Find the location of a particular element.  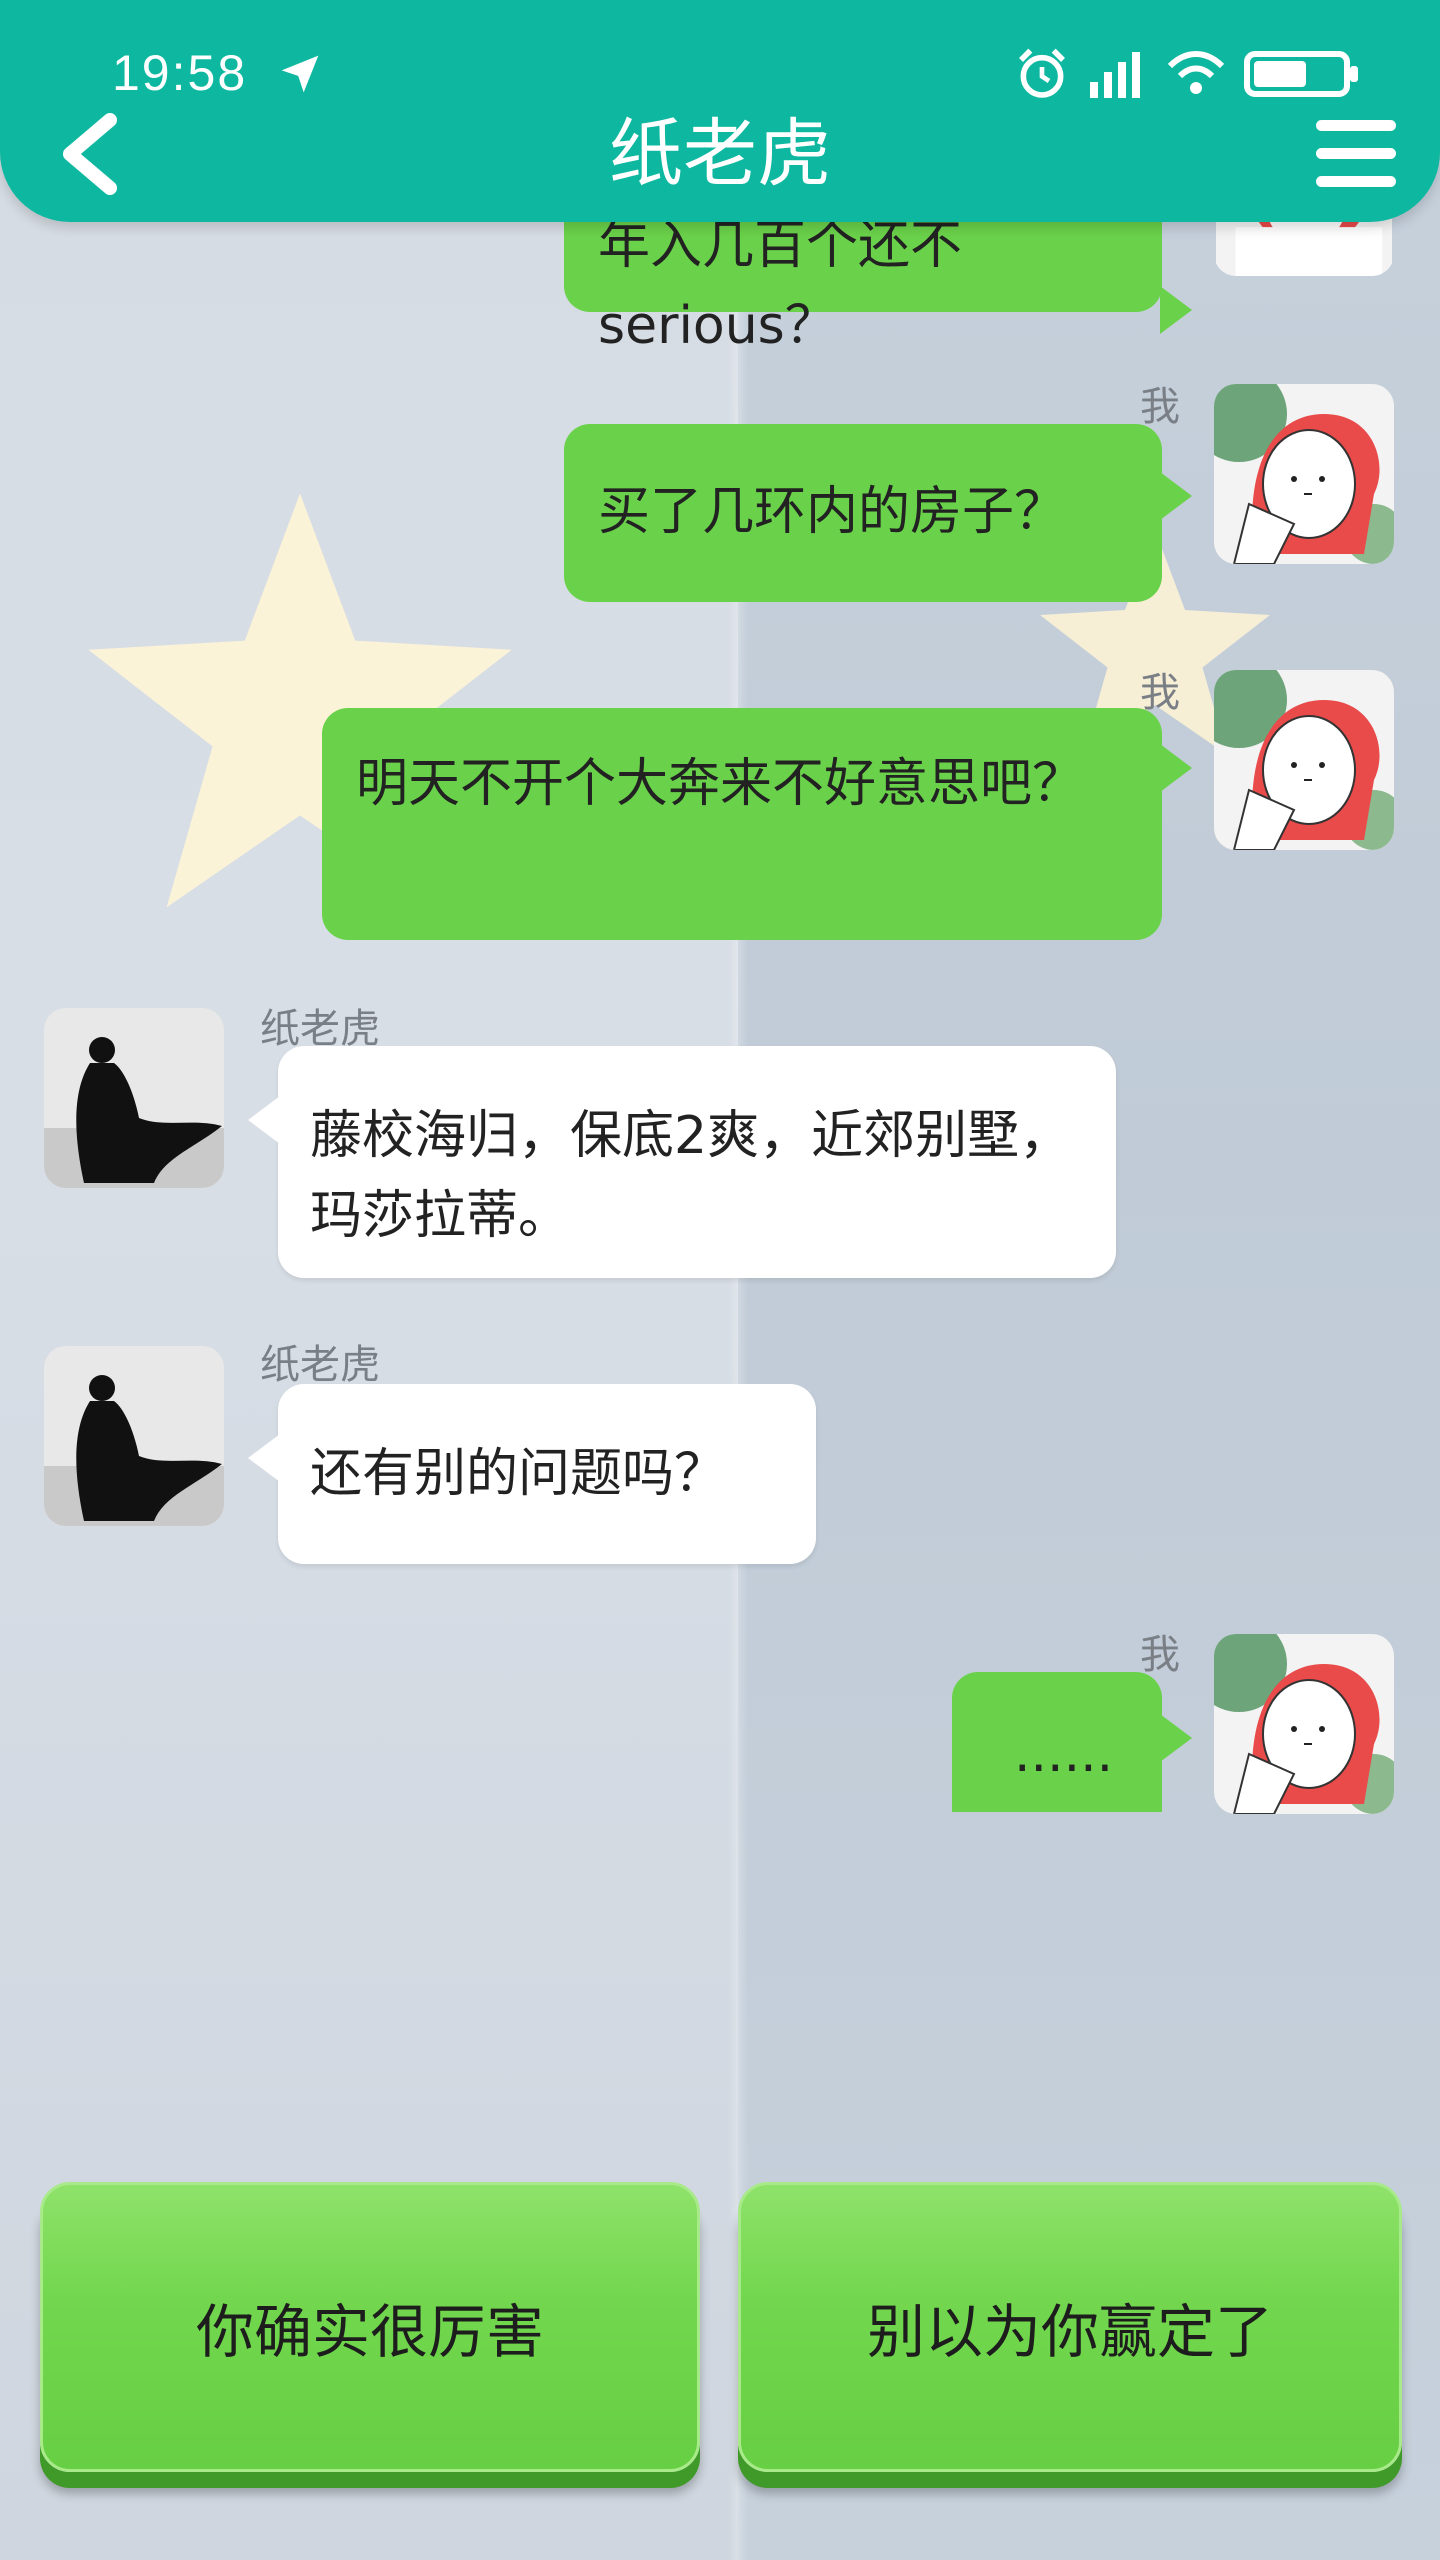

message-text: 明天不开个大奔来不好意思吧？ is located at coordinates (720, 784).